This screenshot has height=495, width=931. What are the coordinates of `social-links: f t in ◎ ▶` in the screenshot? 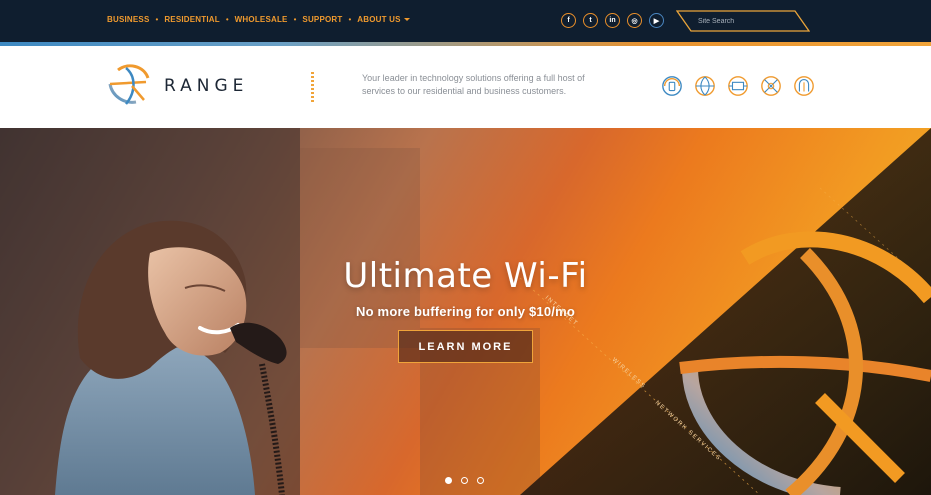 It's located at (616, 20).